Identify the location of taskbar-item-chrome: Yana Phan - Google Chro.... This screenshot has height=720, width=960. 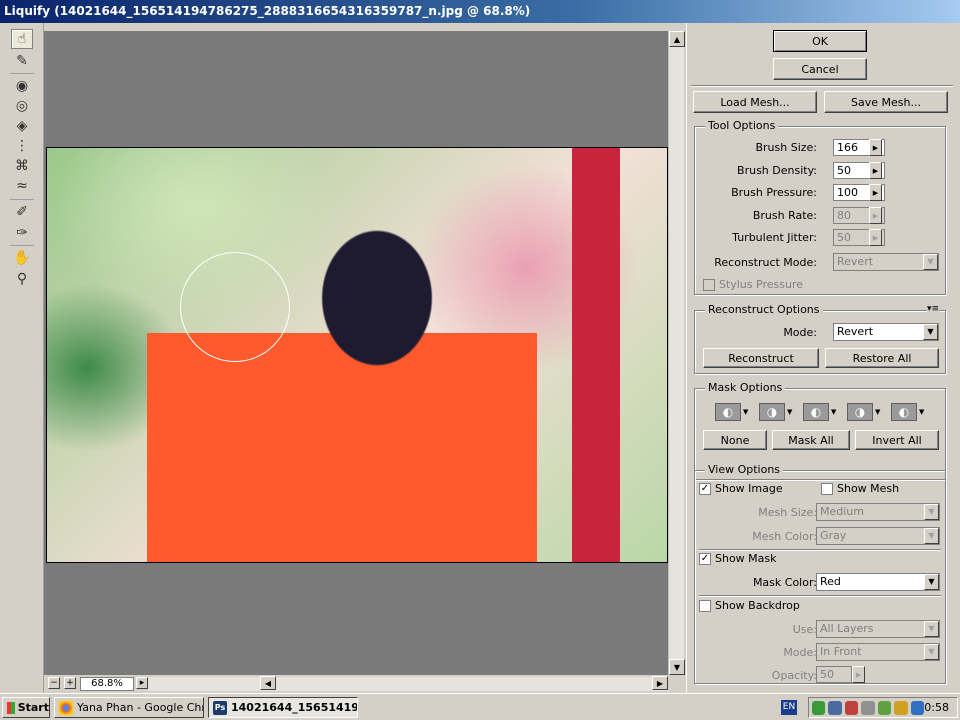
(129, 707).